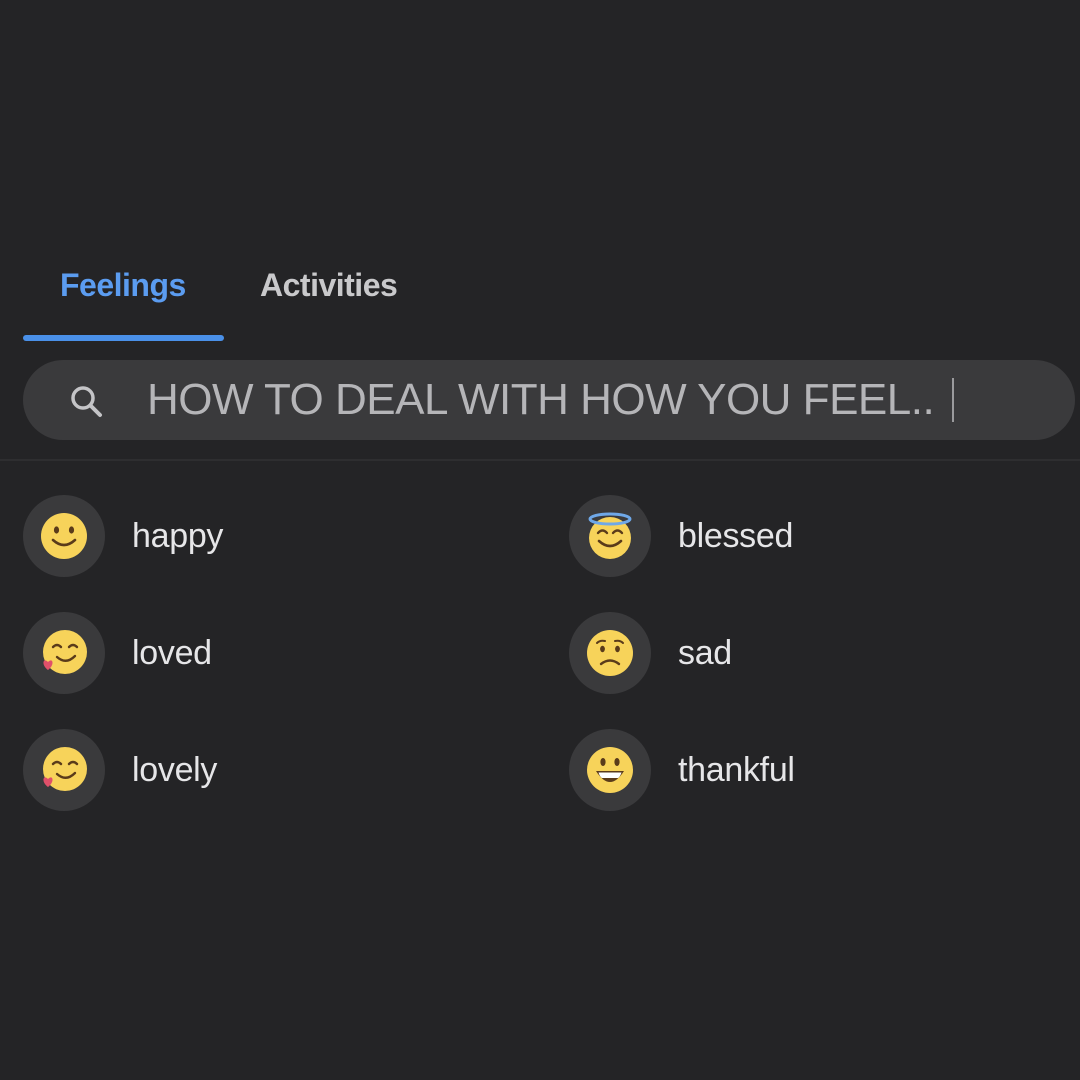 This screenshot has width=1080, height=1080. Describe the element at coordinates (809, 536) in the screenshot. I see `feeling-item-blessed: blessed` at that location.